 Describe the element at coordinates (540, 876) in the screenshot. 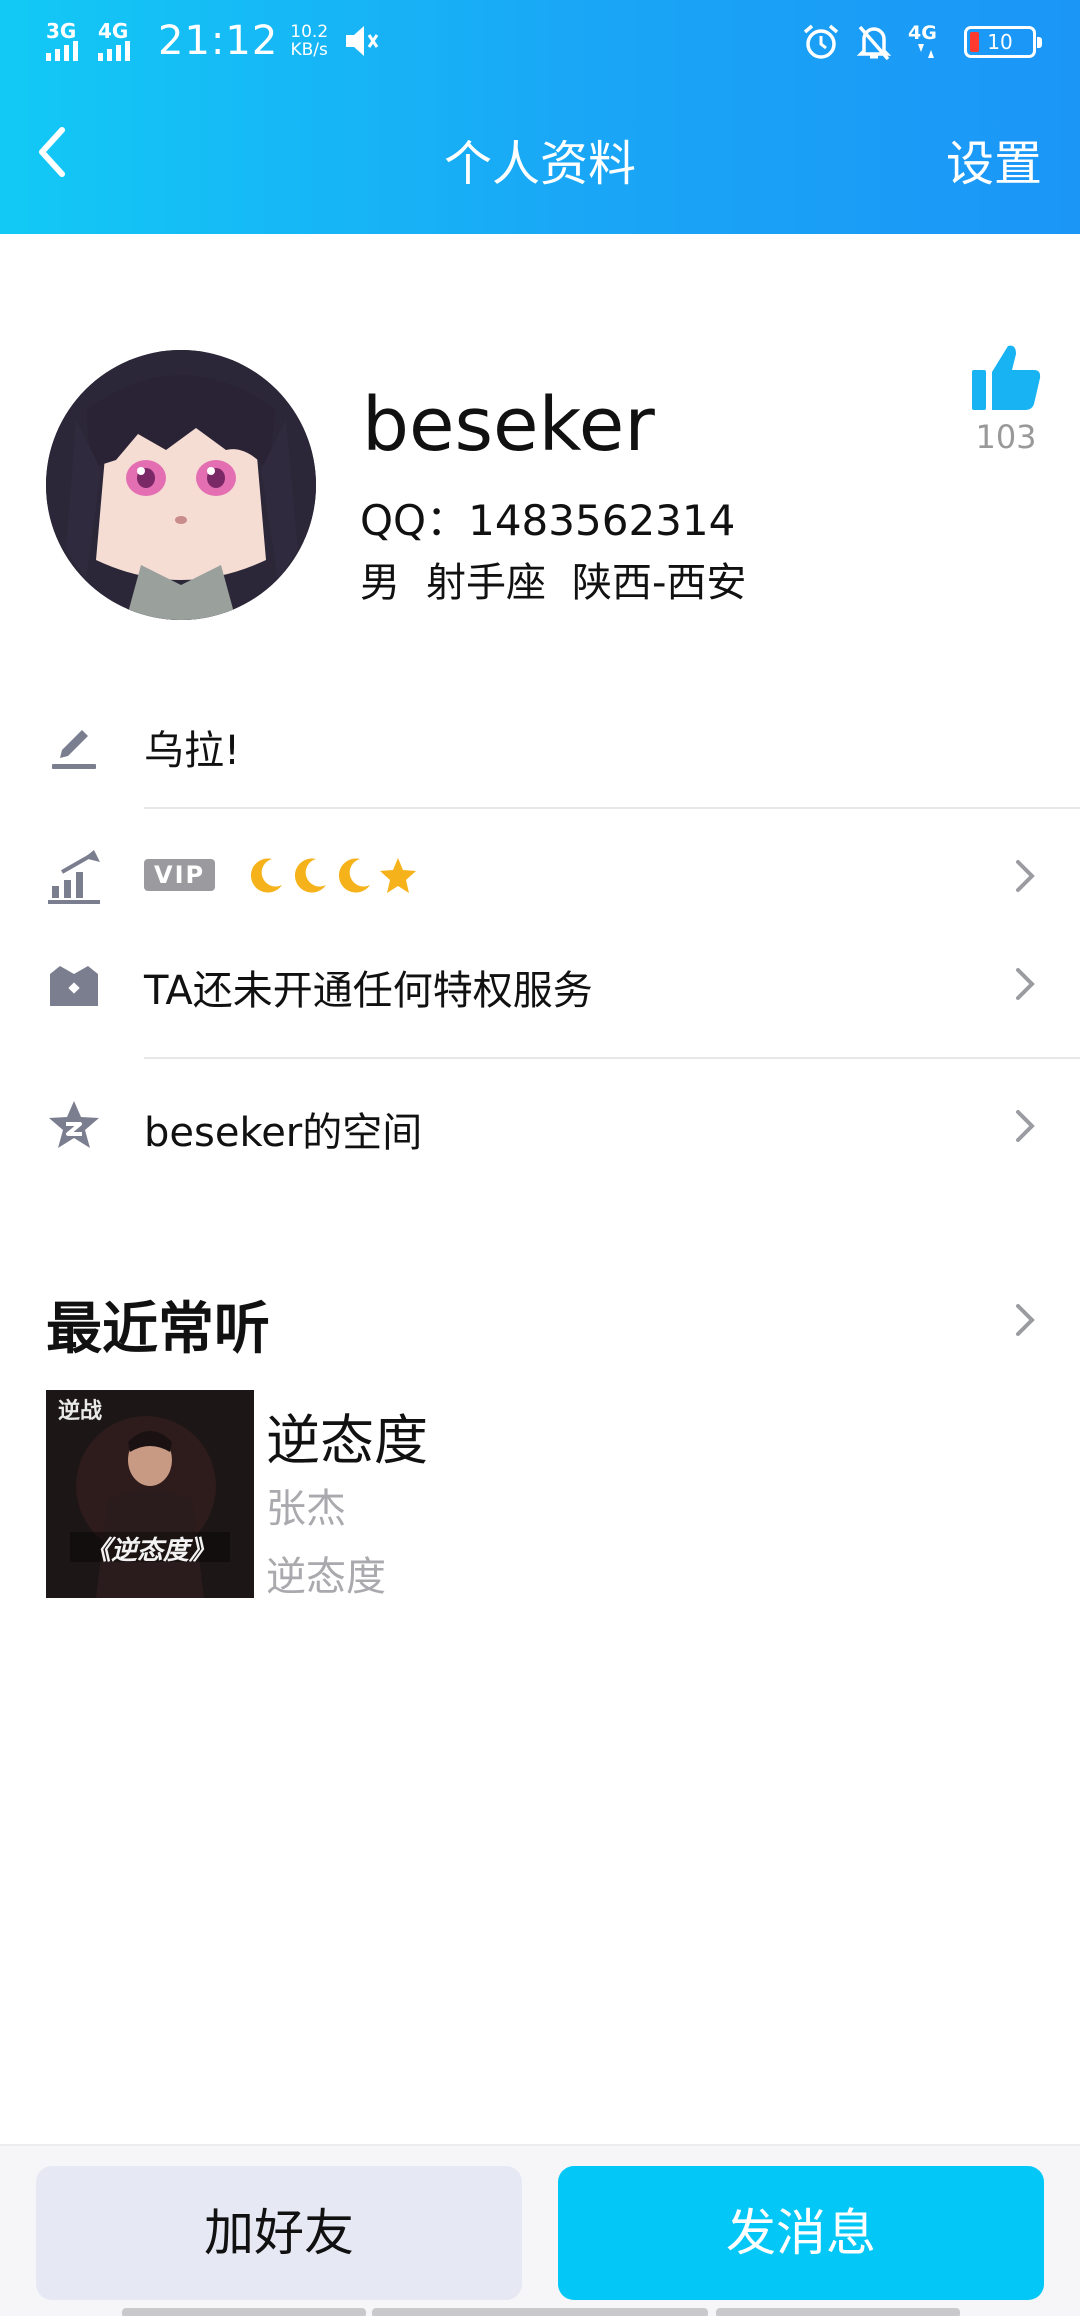

I see `vip-level-row: VIP` at that location.